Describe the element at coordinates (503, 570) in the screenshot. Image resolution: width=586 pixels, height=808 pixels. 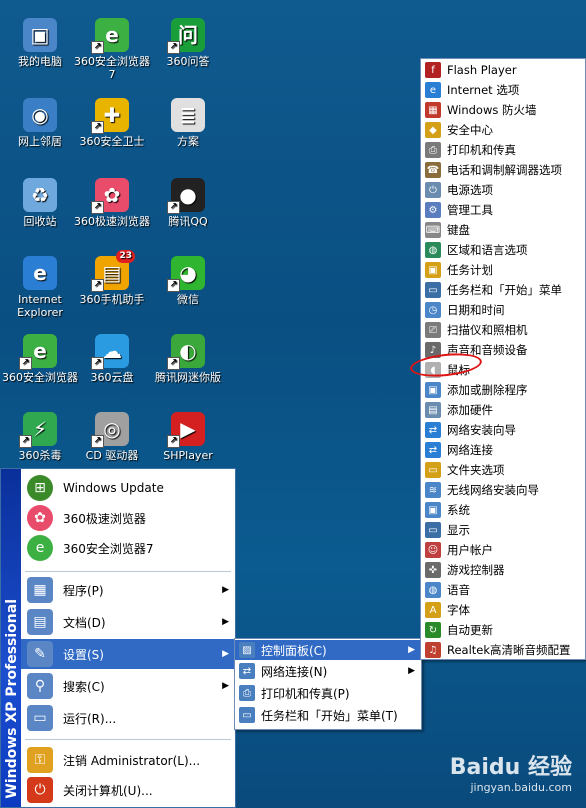
I see `control-panel-item-26: ✜ 游戏控制器` at that location.